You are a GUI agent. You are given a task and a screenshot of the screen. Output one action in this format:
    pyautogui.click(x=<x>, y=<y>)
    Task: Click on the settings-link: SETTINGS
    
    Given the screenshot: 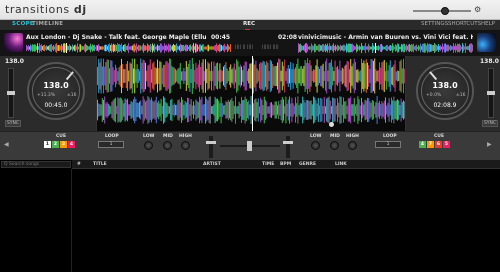 What is the action you would take?
    pyautogui.click(x=434, y=24)
    